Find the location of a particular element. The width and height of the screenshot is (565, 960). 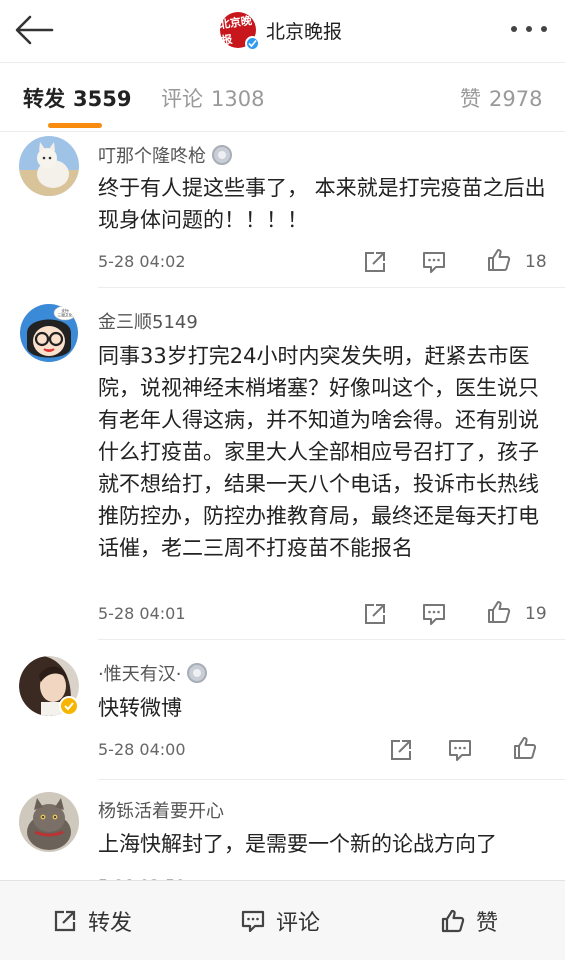

tab-repost-label: 转发 is located at coordinates (44, 99).